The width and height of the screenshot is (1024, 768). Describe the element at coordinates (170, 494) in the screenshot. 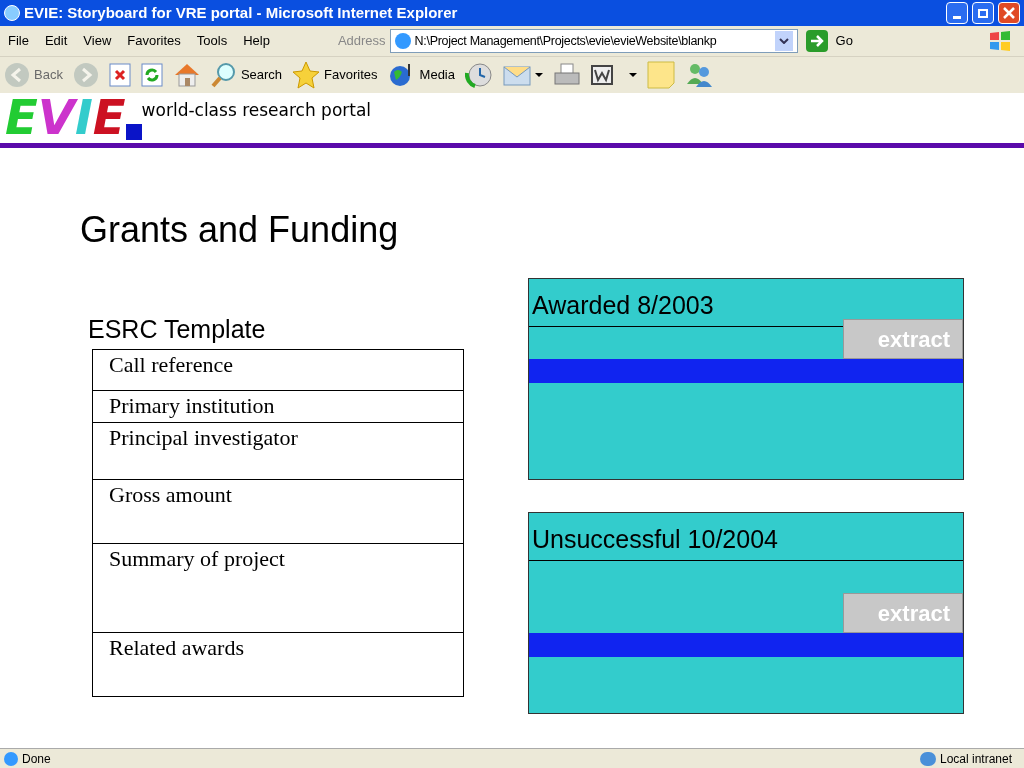

I see `field-label: Gross amount` at that location.